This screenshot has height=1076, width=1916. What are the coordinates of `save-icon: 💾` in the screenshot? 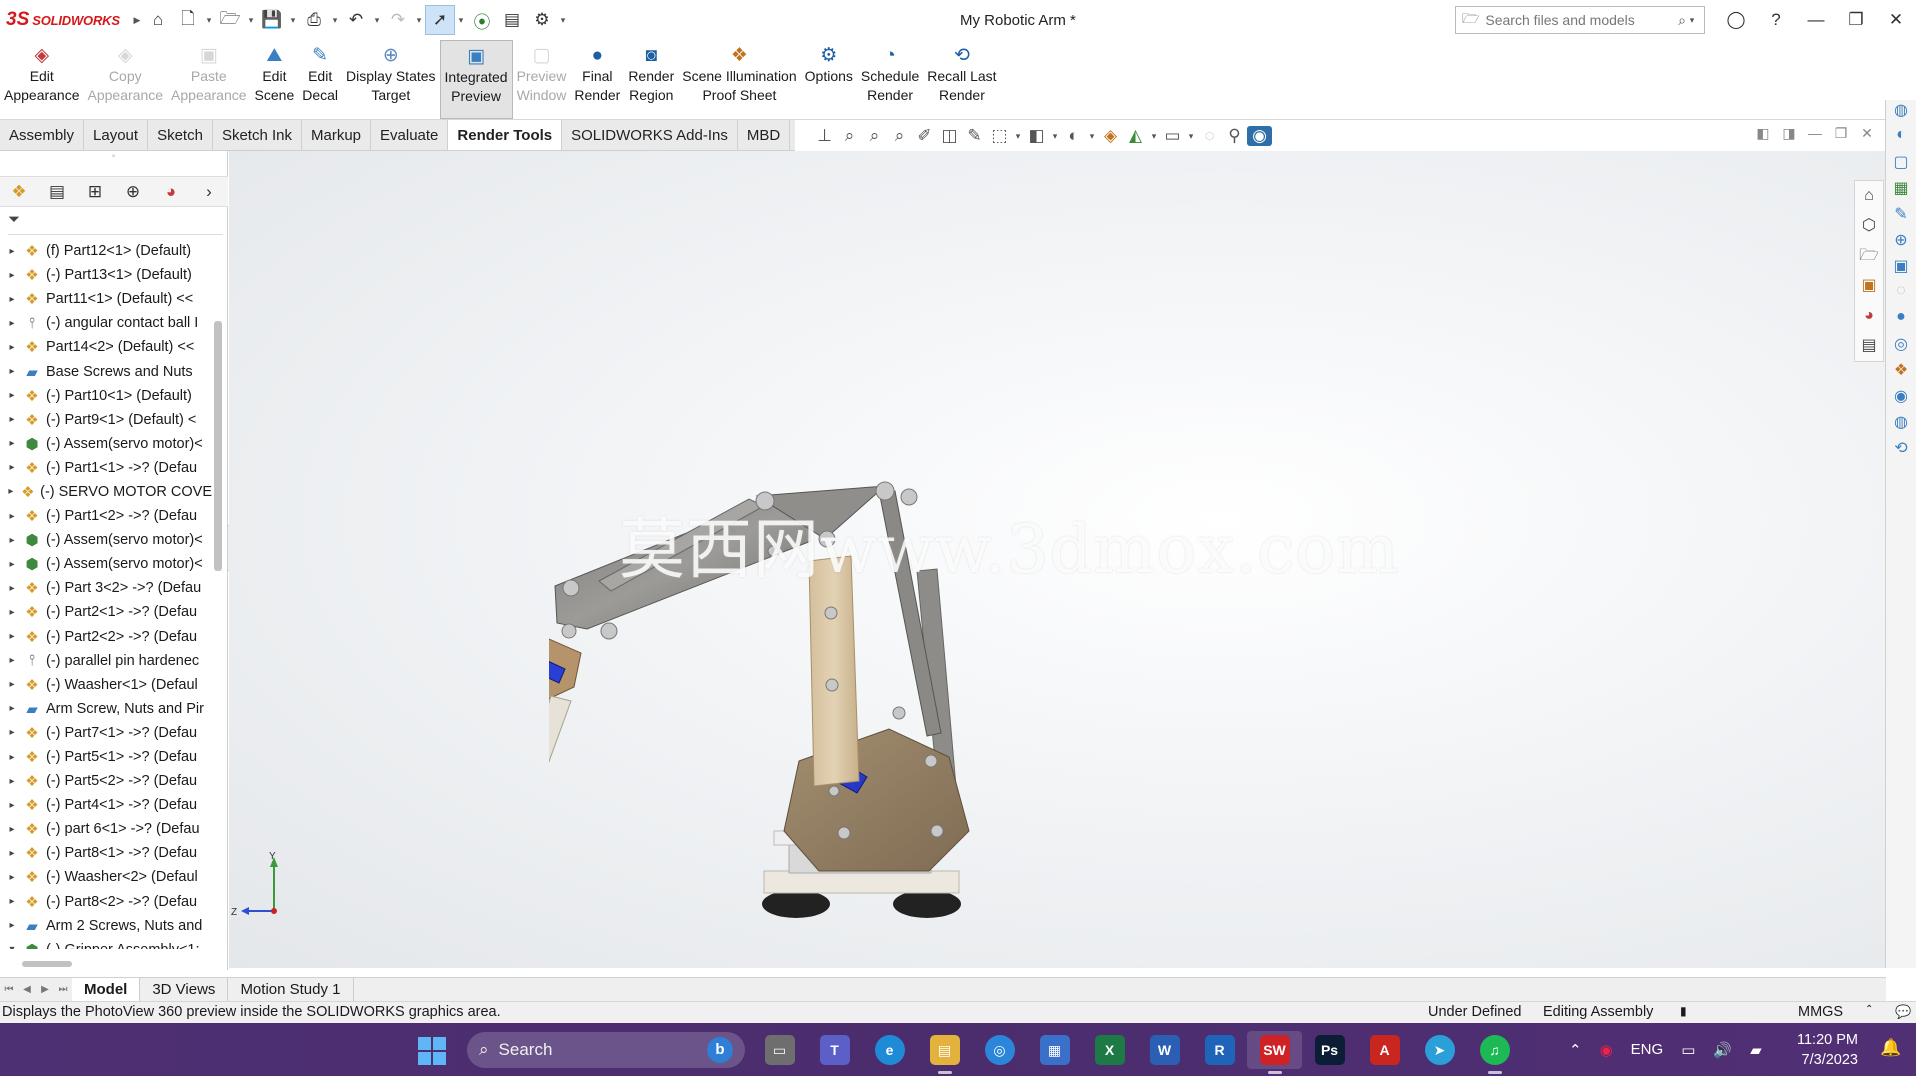 It's located at (272, 20).